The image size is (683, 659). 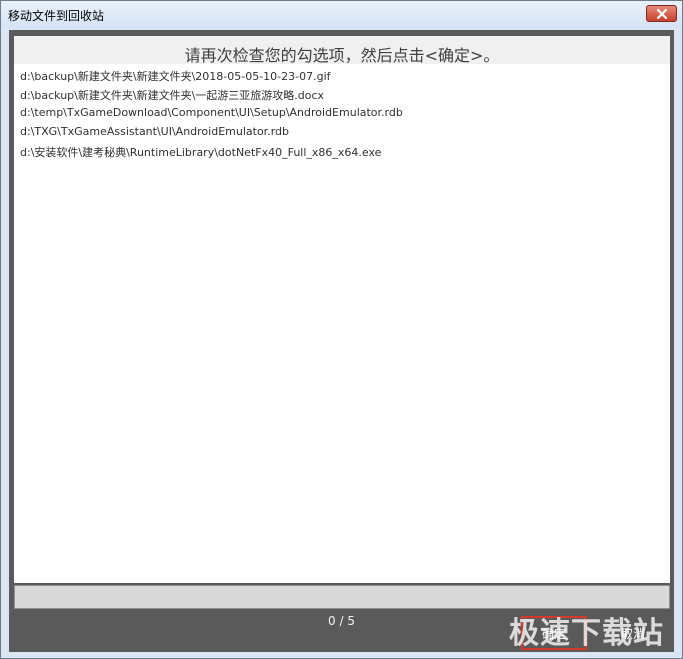 What do you see at coordinates (172, 95) in the screenshot?
I see `file-list-item: d:\backup\新建文件夹\新建文件夹\一起游三亚旅游攻略.docx` at bounding box center [172, 95].